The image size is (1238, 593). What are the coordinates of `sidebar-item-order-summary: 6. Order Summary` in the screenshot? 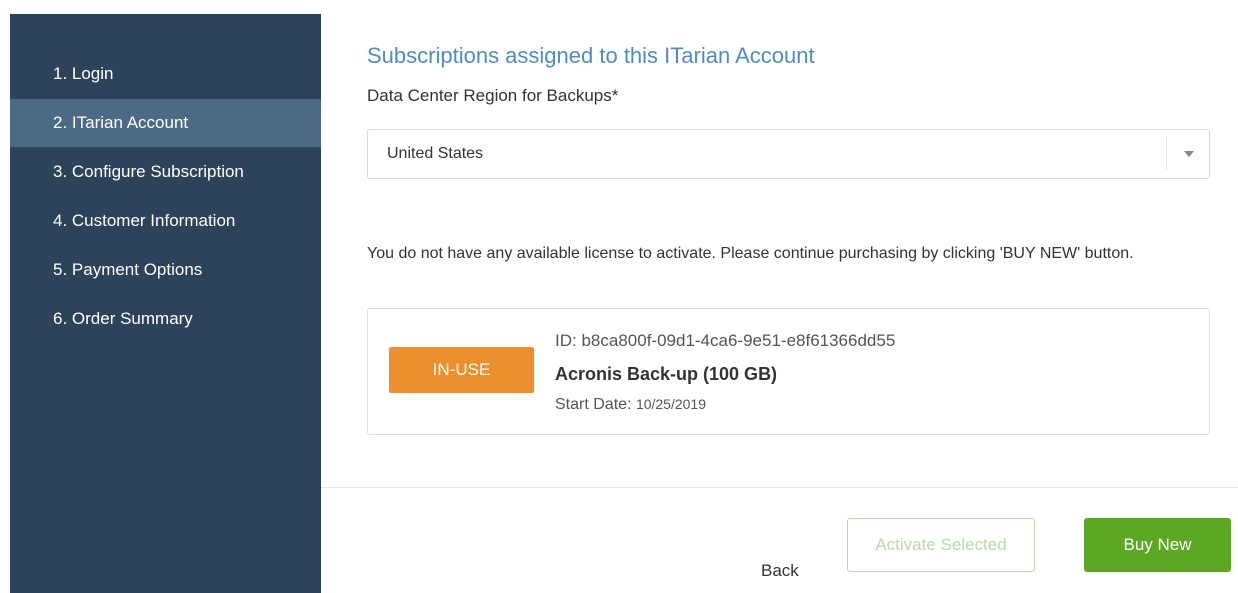 It's located at (165, 319).